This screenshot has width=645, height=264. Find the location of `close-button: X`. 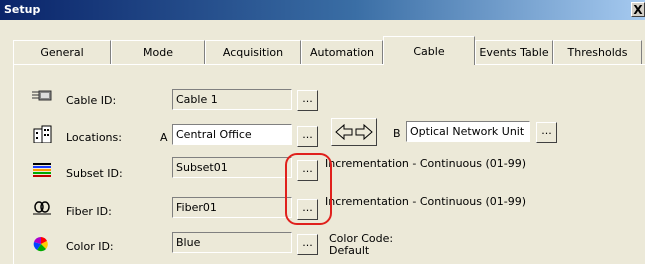

close-button: X is located at coordinates (638, 9).